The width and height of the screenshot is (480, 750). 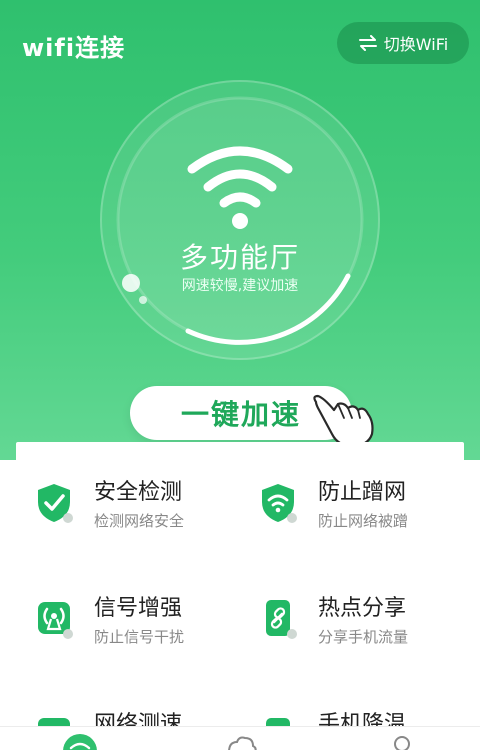 I want to click on feature-anti-leech: 防止蹭网 防止网络被蹭, so click(x=350, y=486).